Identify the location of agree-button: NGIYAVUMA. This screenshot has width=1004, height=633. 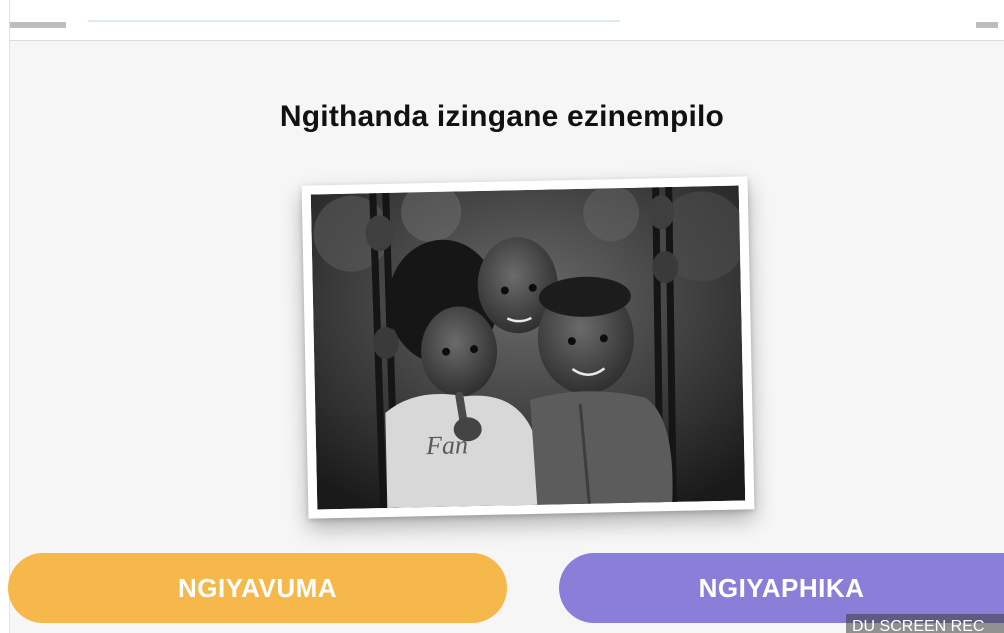
(257, 588).